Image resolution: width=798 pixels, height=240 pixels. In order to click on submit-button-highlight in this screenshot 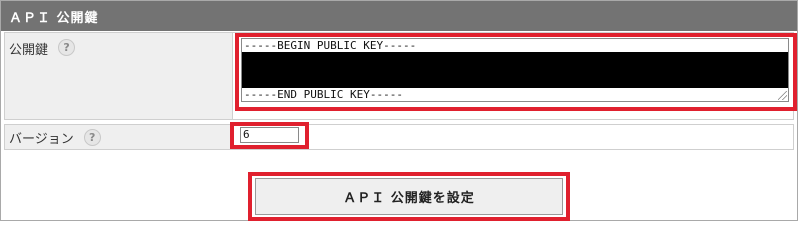, I will do `click(409, 196)`.